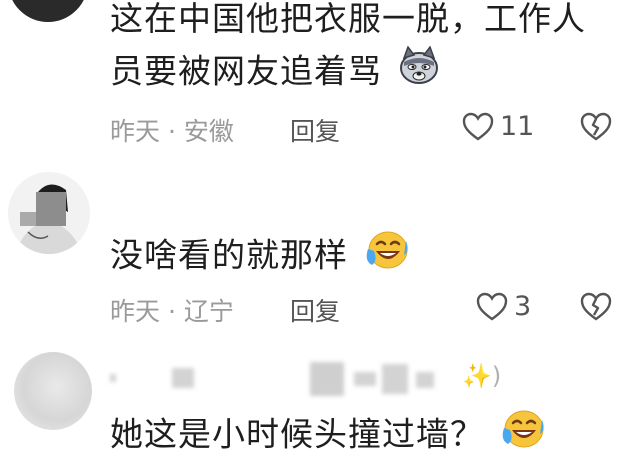  I want to click on comment-text: 员要被网友追着骂, so click(275, 72).